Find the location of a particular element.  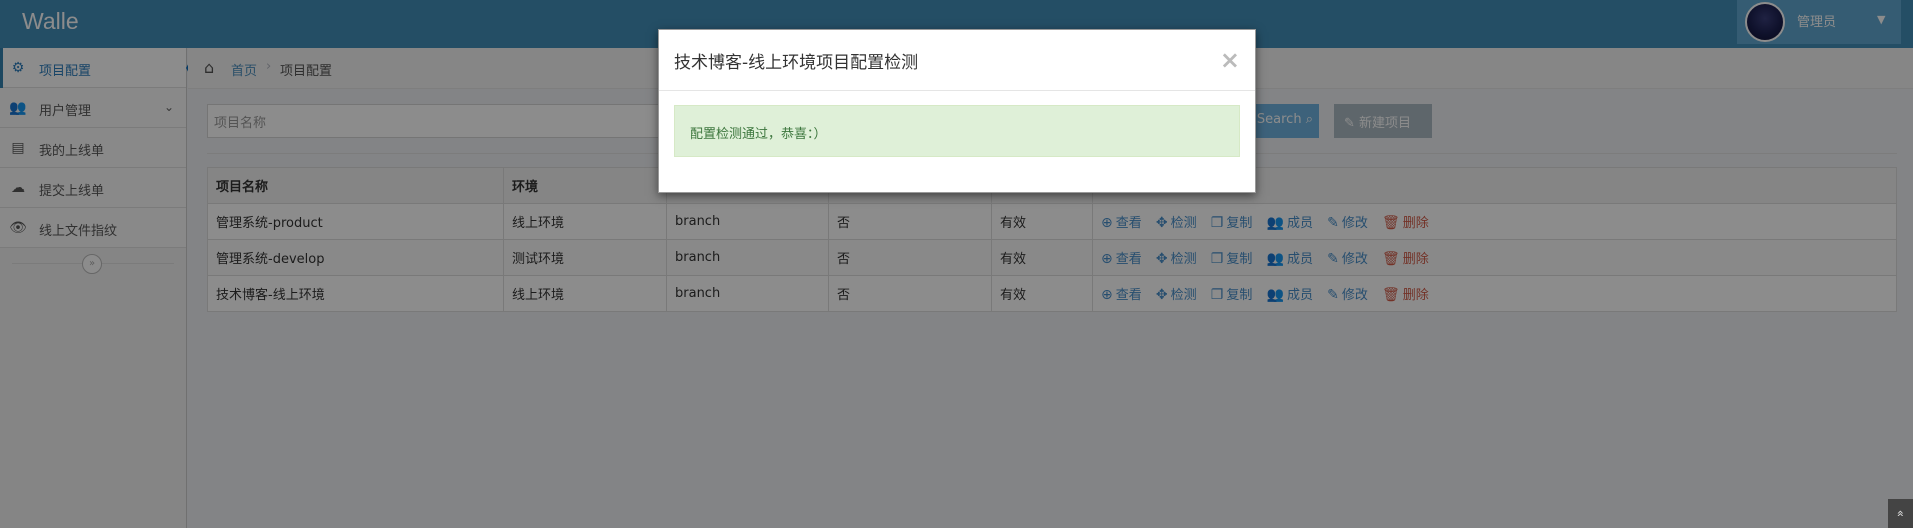

dialog-header: 技术博客-线上环境项目配置检测 × is located at coordinates (957, 60).